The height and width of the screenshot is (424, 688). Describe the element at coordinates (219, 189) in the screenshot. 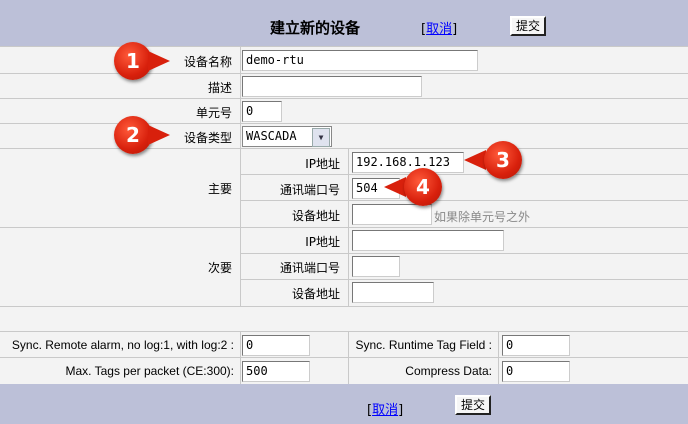

I see `primary-group-label: 主要` at that location.